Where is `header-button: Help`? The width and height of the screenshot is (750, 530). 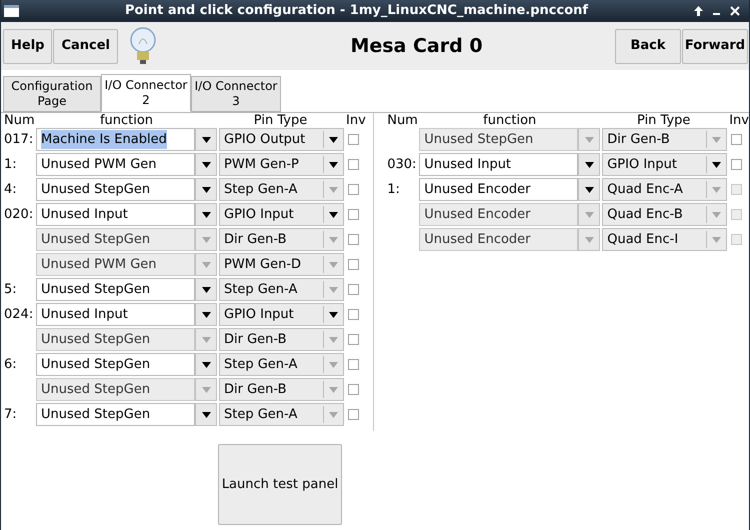 header-button: Help is located at coordinates (27, 46).